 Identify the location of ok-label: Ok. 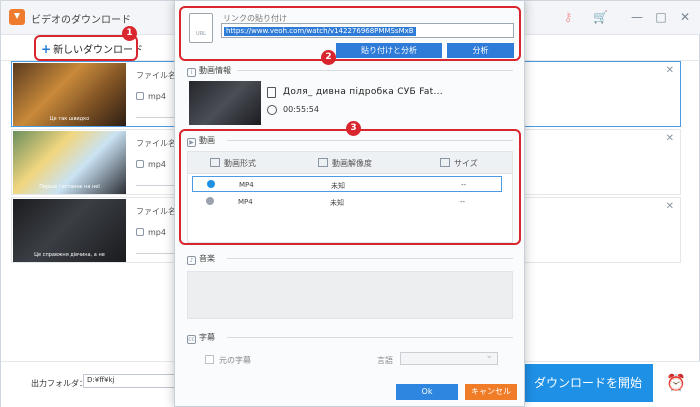
(427, 391).